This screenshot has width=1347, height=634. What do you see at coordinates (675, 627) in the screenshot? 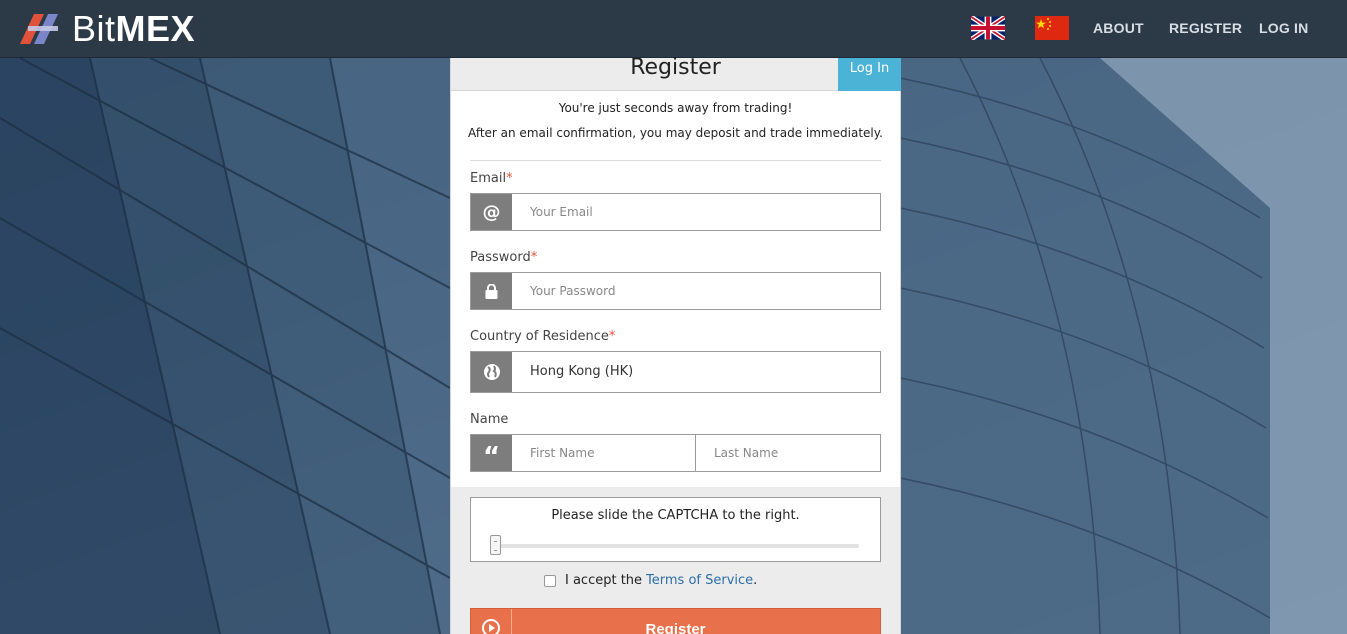
I see `register-button-label: Register` at bounding box center [675, 627].